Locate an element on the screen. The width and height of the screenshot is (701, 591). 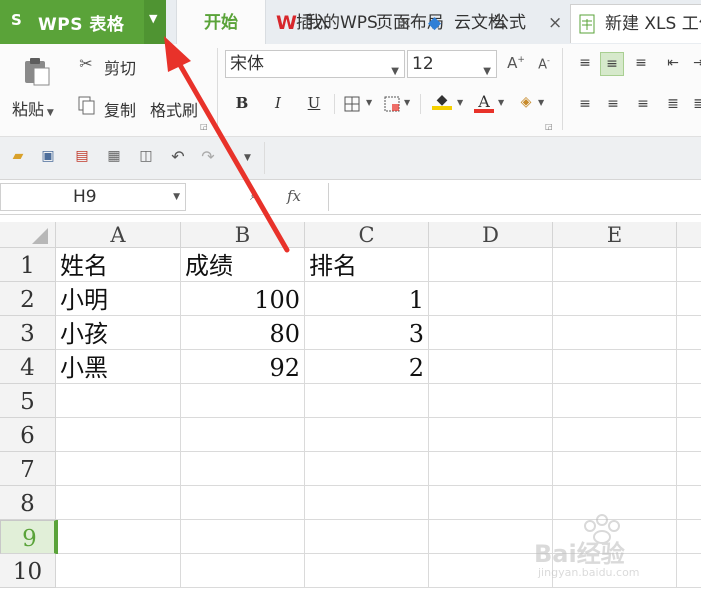
app-menu-dropdown: ▼ is located at coordinates (155, 22).